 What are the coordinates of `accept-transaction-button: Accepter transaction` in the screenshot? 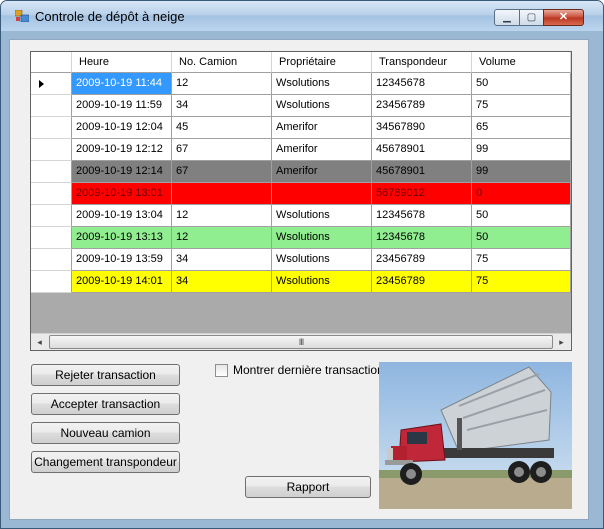 It's located at (105, 404).